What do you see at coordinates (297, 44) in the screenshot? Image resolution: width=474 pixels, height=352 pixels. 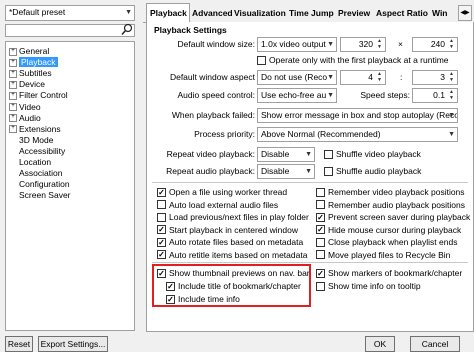 I see `window-size-select: 1.0x video output ▼` at bounding box center [297, 44].